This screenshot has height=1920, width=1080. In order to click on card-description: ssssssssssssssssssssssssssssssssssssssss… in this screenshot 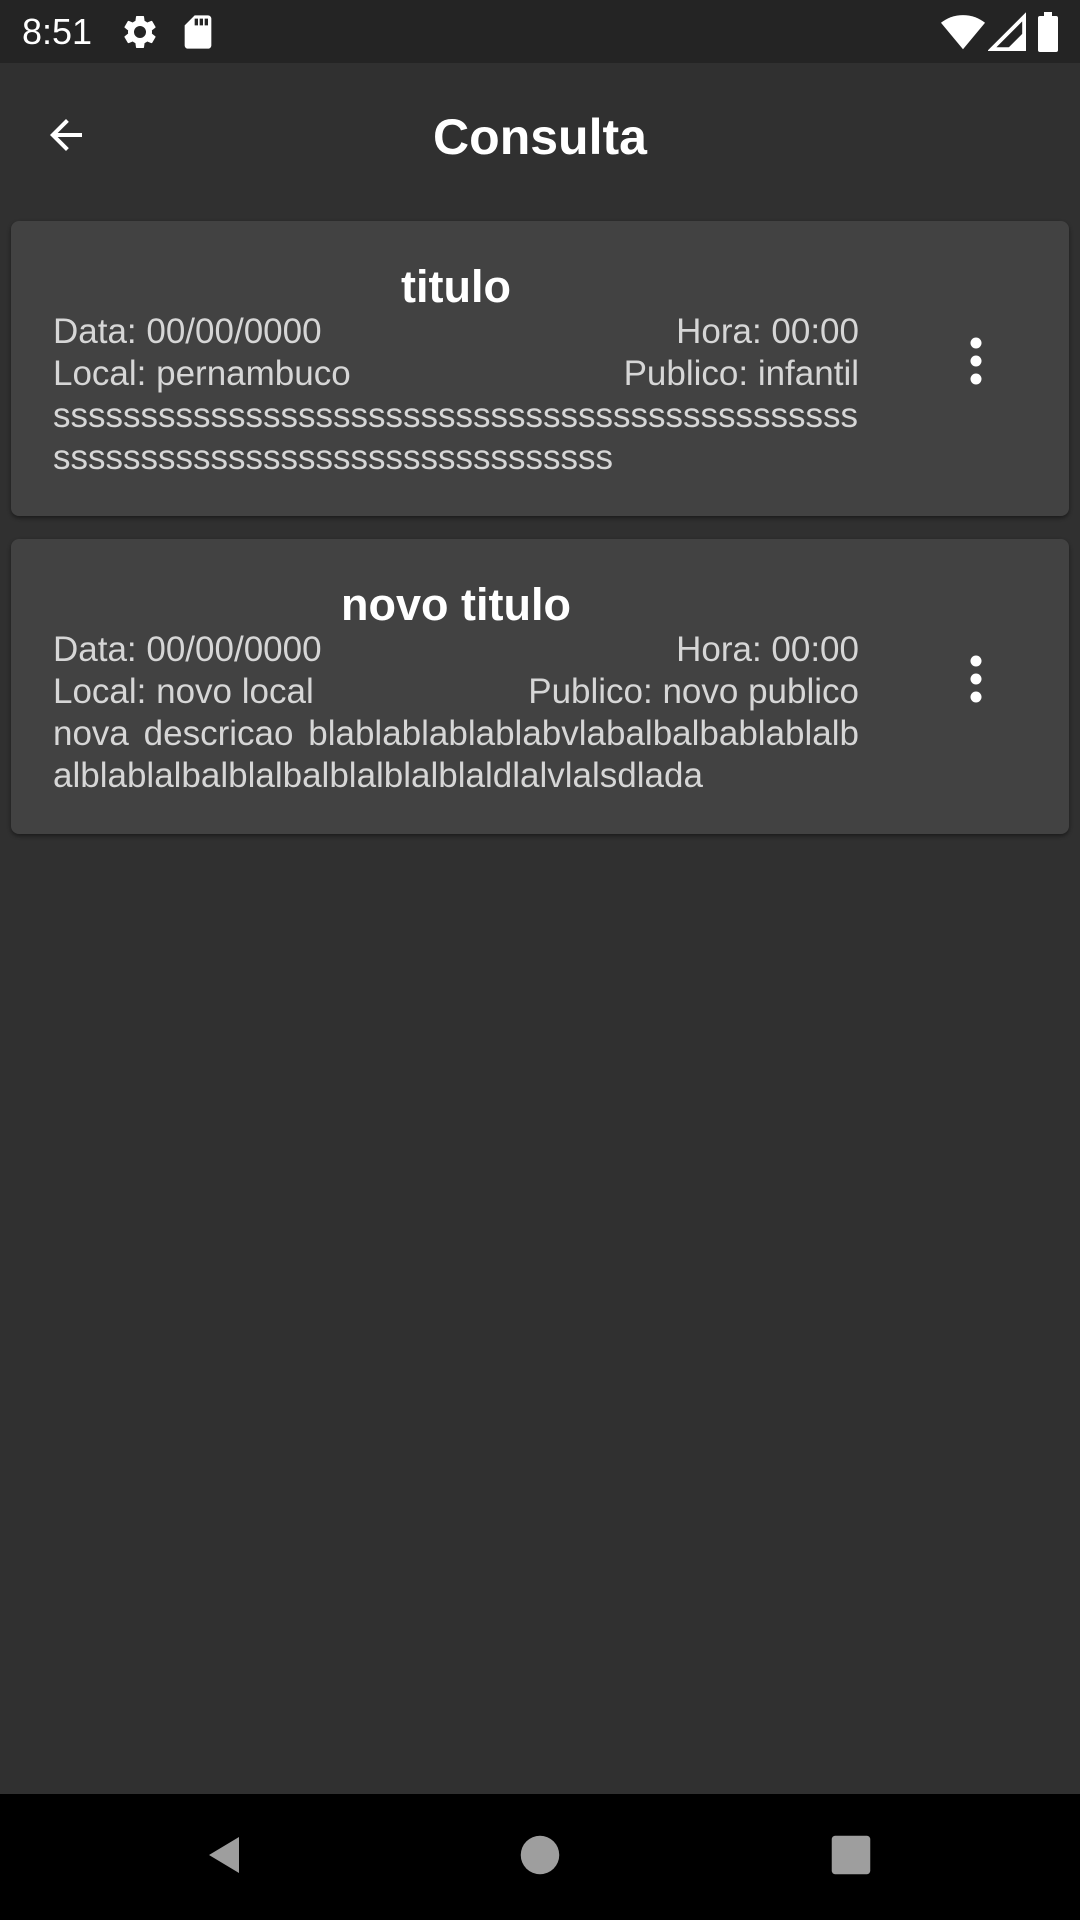, I will do `click(455, 436)`.